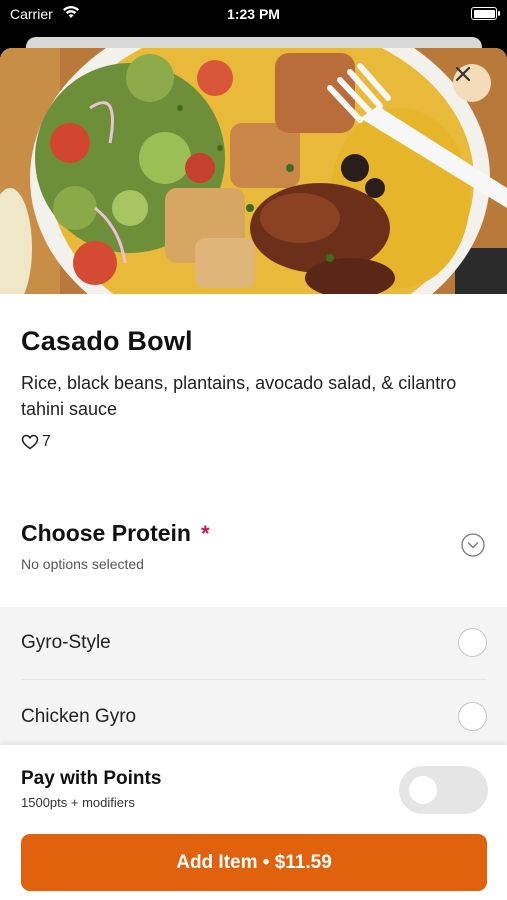 The width and height of the screenshot is (507, 900). What do you see at coordinates (79, 716) in the screenshot?
I see `option-label: Chicken Gyro` at bounding box center [79, 716].